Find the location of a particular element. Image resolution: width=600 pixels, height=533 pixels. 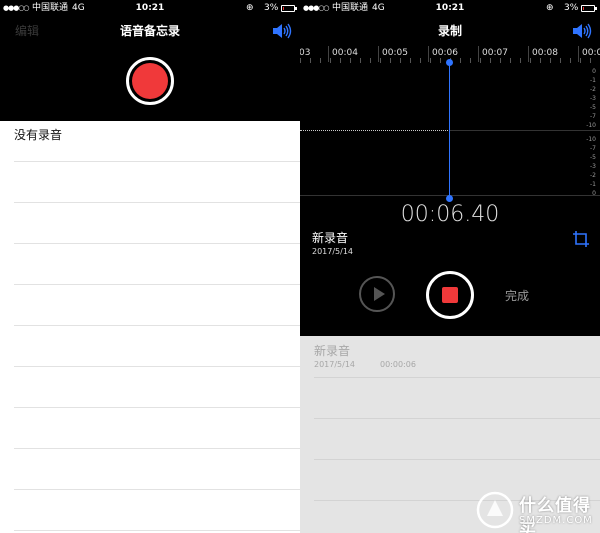

waveform is located at coordinates (375, 130).